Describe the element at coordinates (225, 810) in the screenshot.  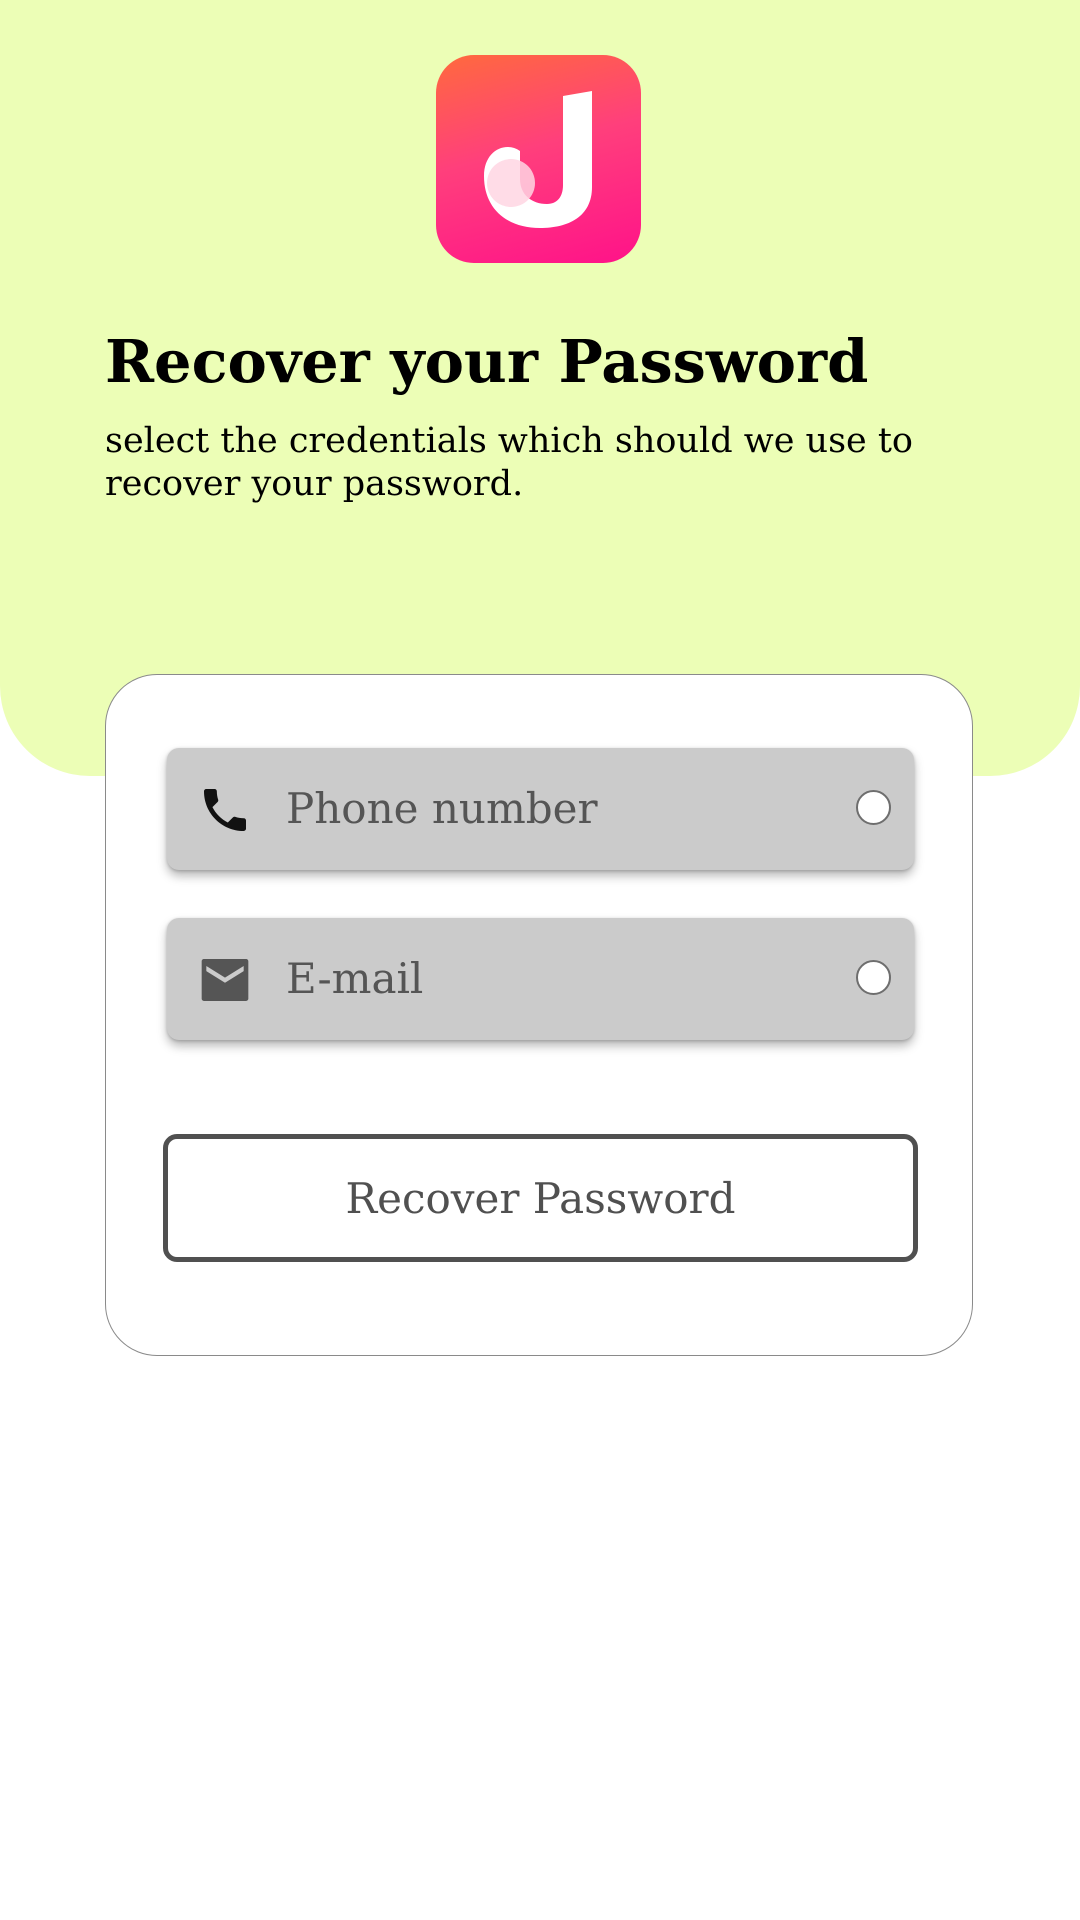
I see `phone-icon` at that location.